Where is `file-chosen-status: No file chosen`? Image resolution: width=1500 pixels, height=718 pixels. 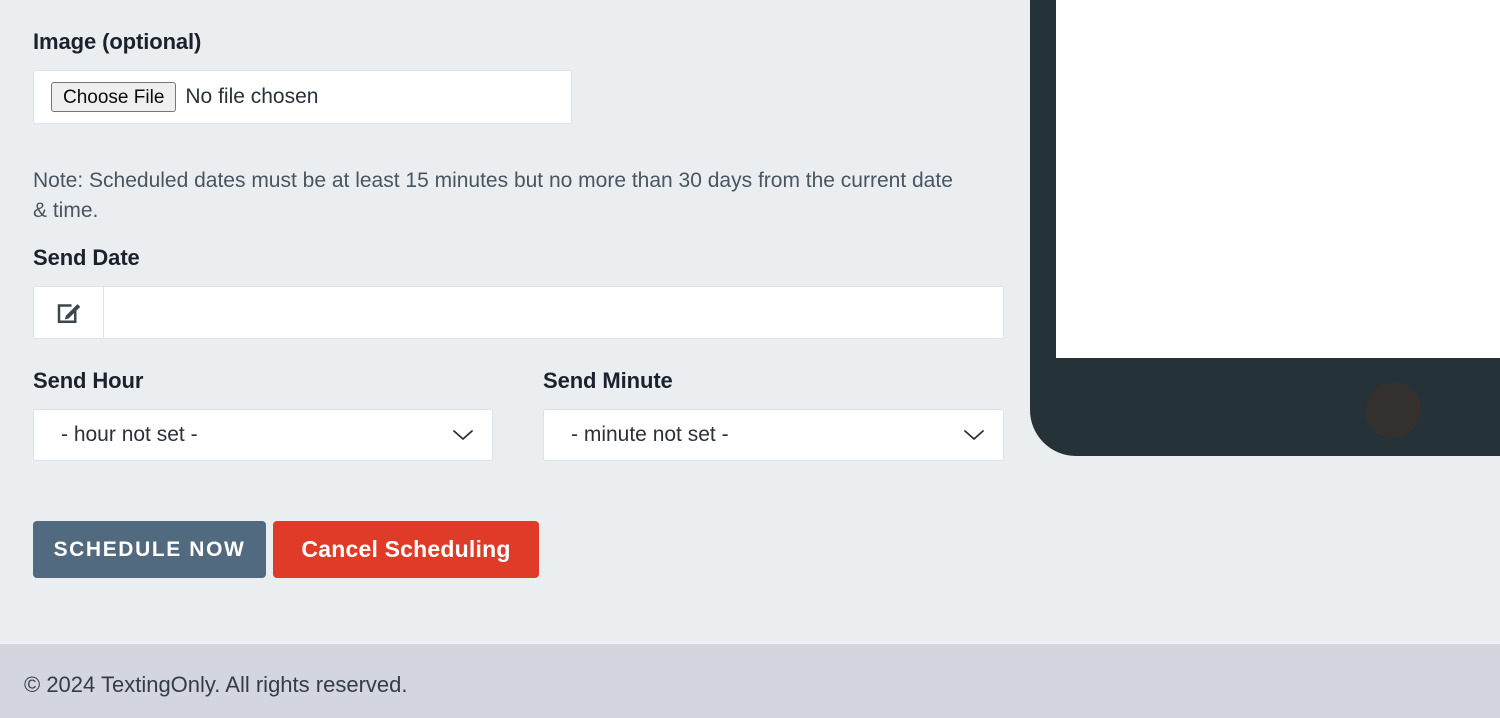 file-chosen-status: No file chosen is located at coordinates (252, 96).